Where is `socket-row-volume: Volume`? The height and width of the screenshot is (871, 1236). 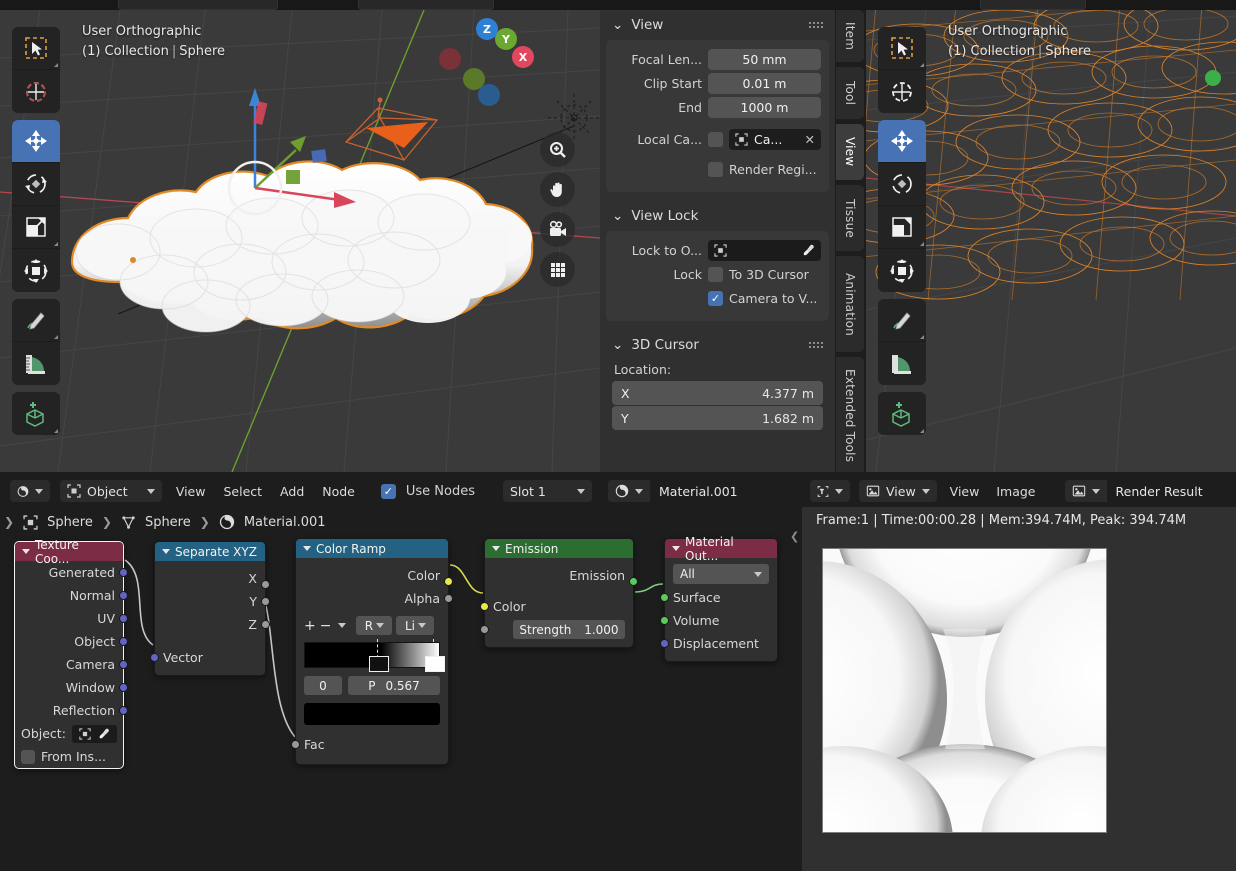
socket-row-volume: Volume is located at coordinates (718, 620).